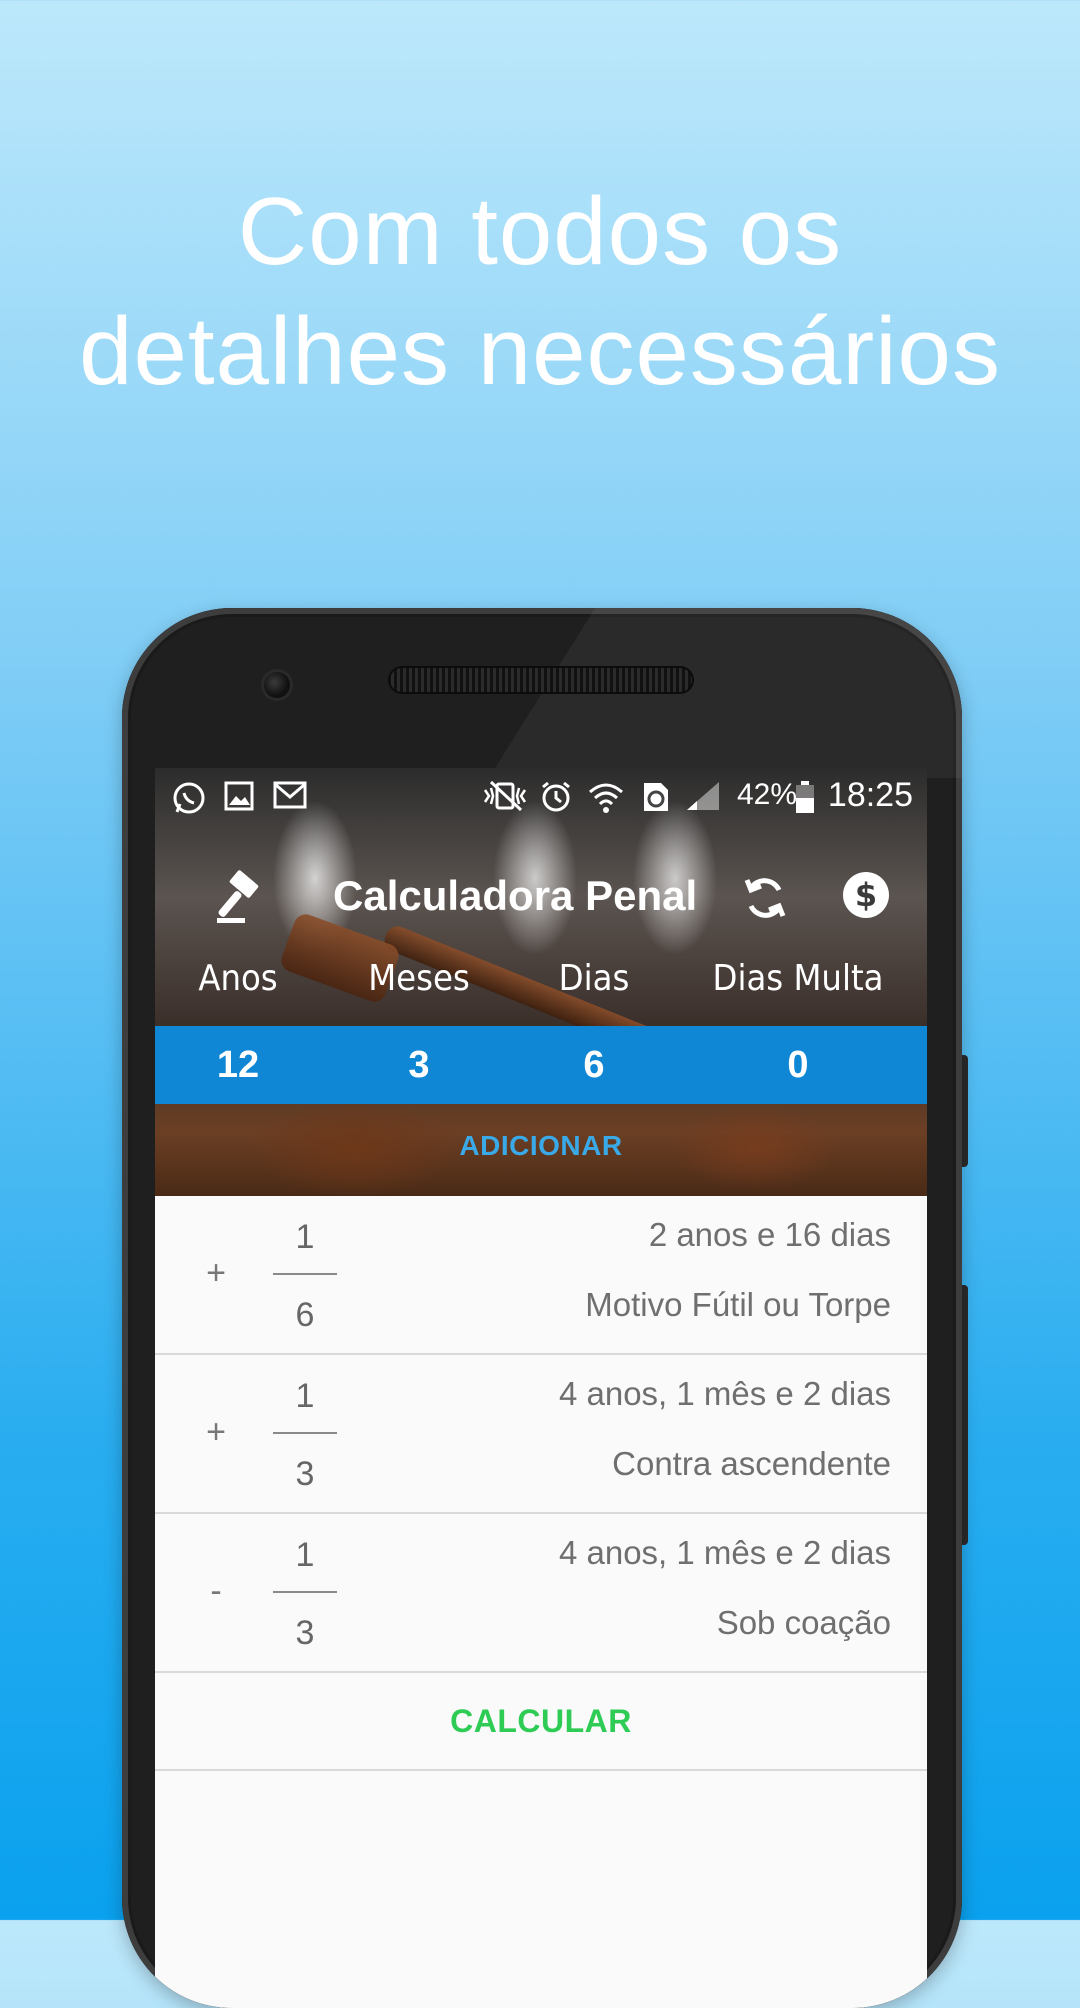  I want to click on calcular-row: CALCULAR, so click(541, 1722).